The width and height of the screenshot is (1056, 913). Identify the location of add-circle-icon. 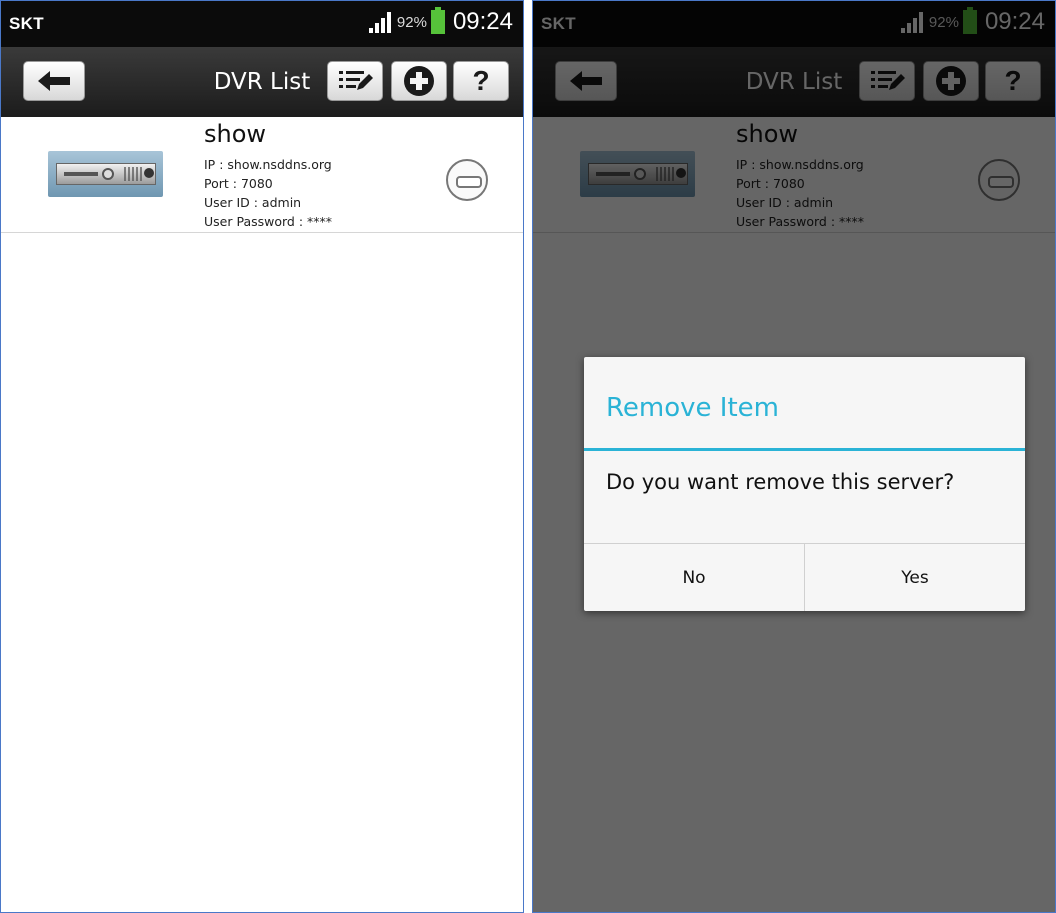
(419, 81).